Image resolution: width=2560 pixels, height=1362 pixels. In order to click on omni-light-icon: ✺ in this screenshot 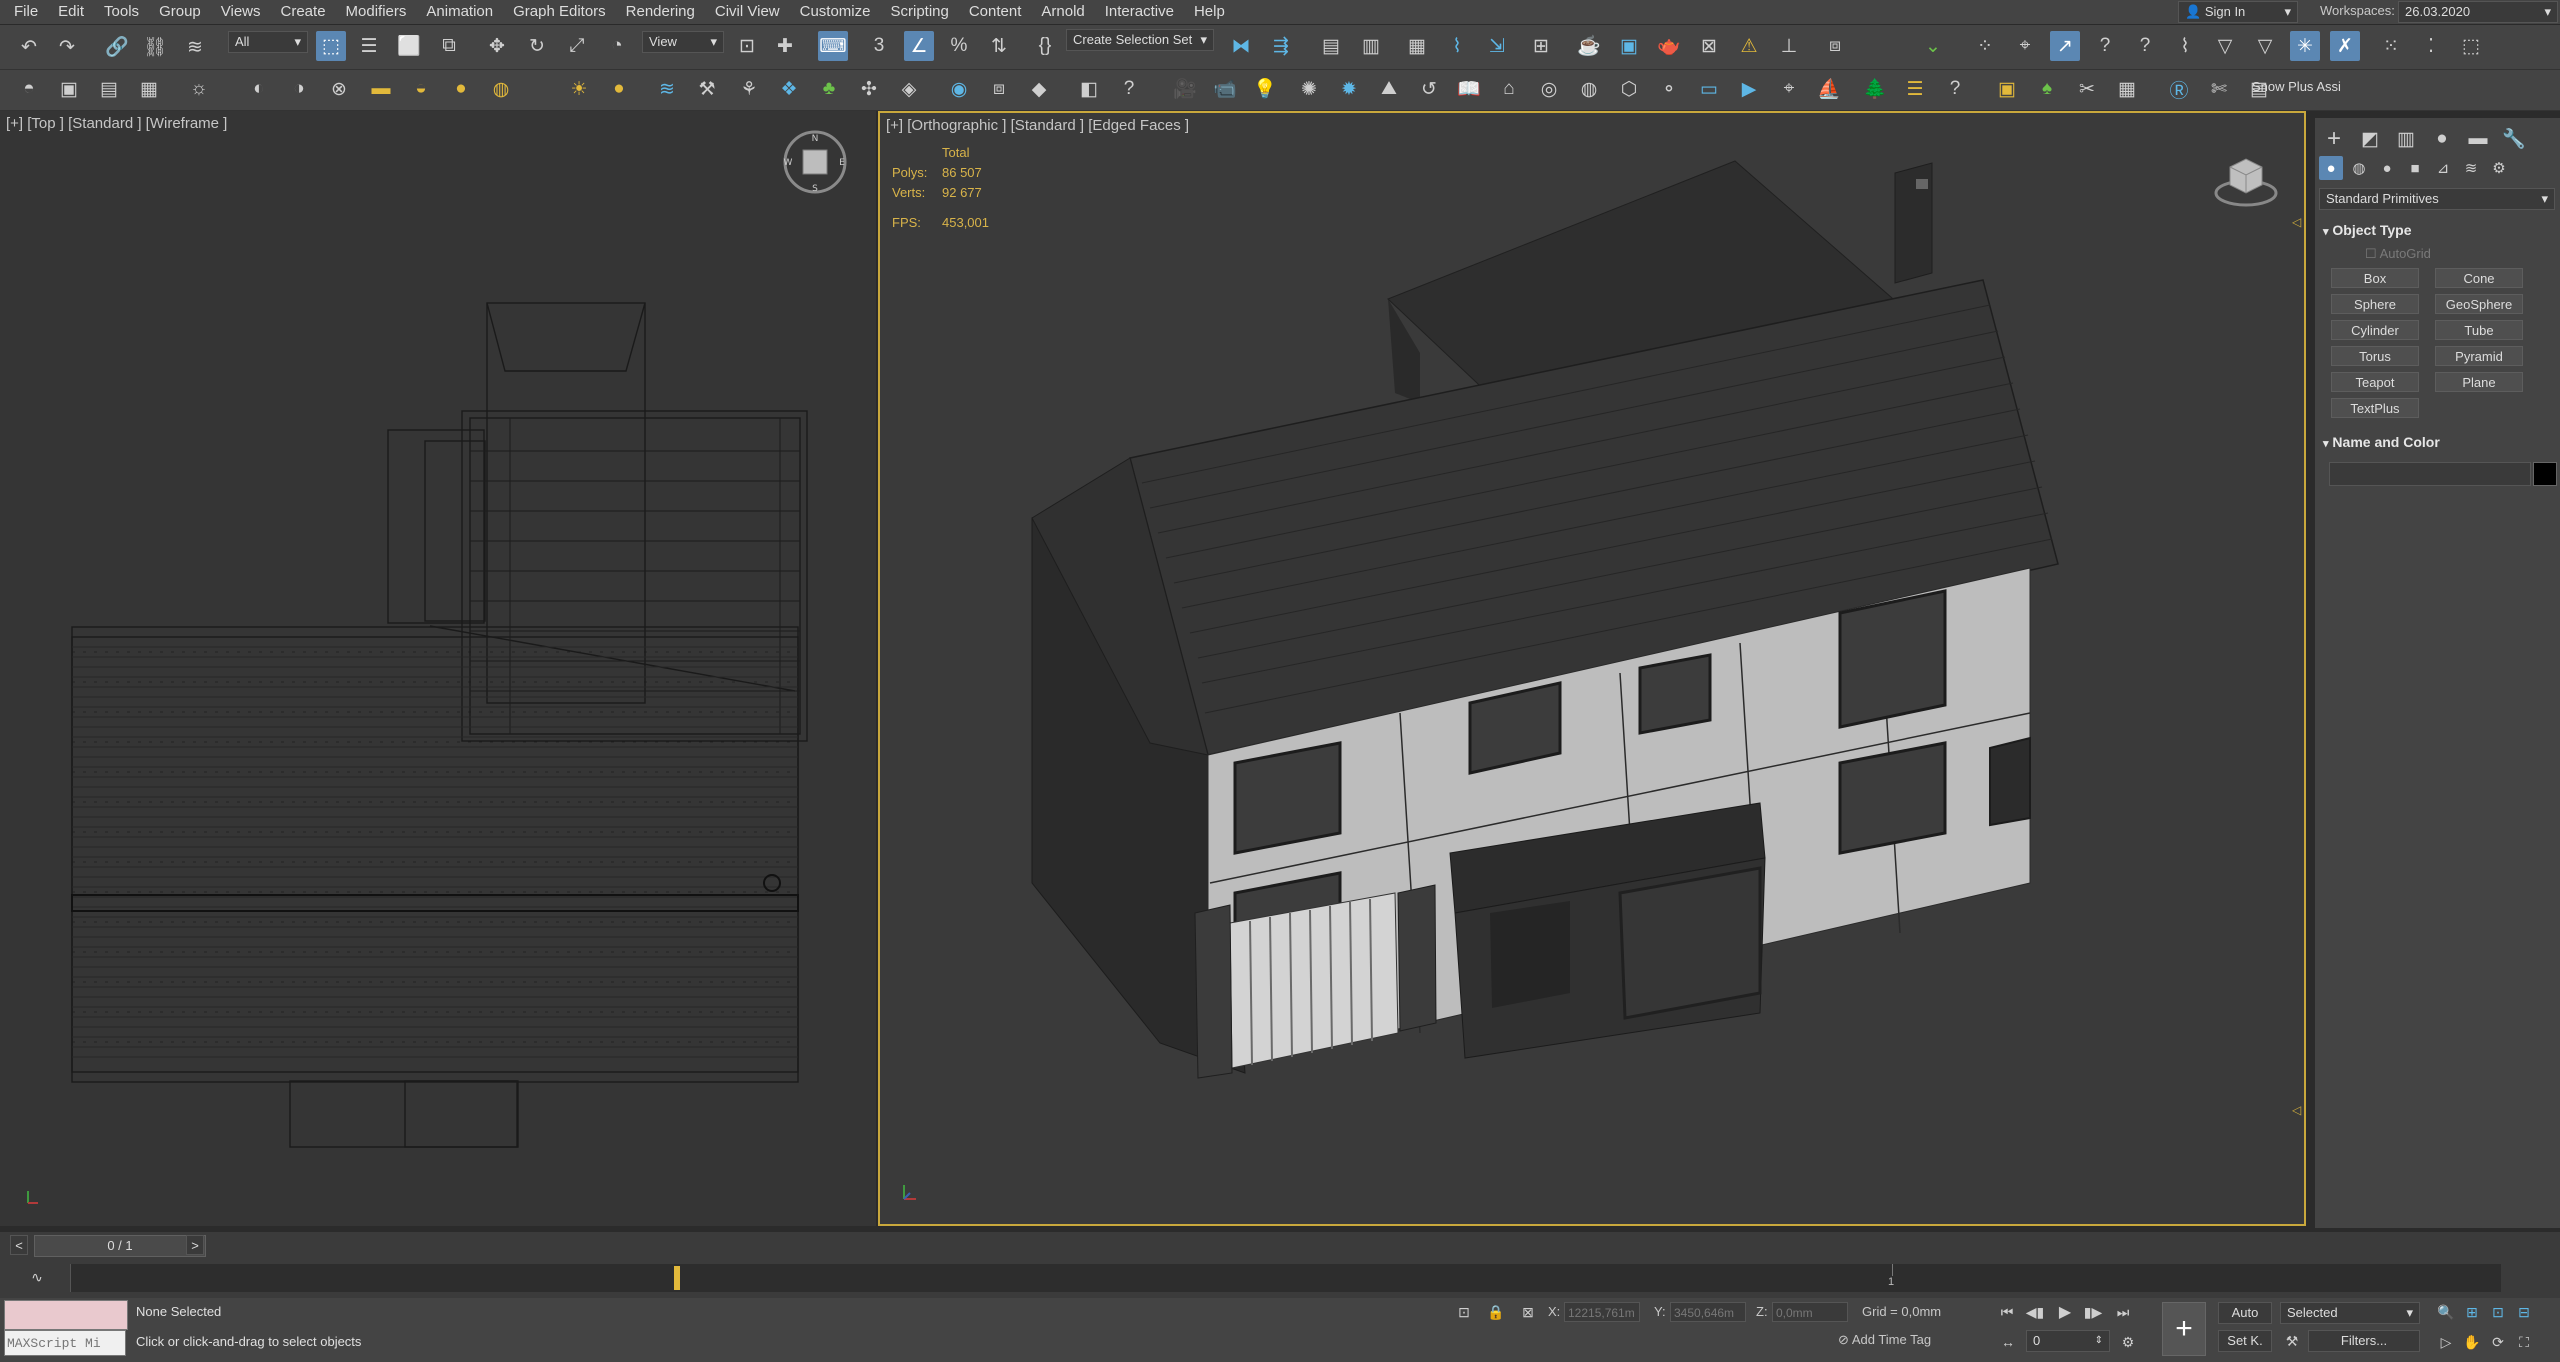, I will do `click(1309, 89)`.